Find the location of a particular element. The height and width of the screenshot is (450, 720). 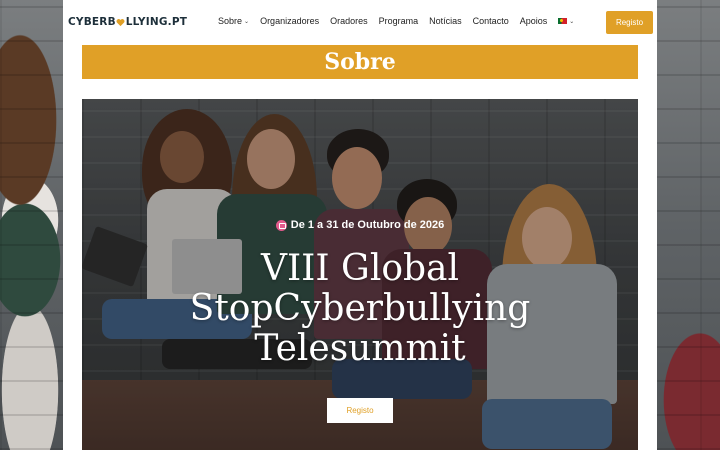

event-date: De 1 a 31 de Outubro de 2026 is located at coordinates (360, 225).